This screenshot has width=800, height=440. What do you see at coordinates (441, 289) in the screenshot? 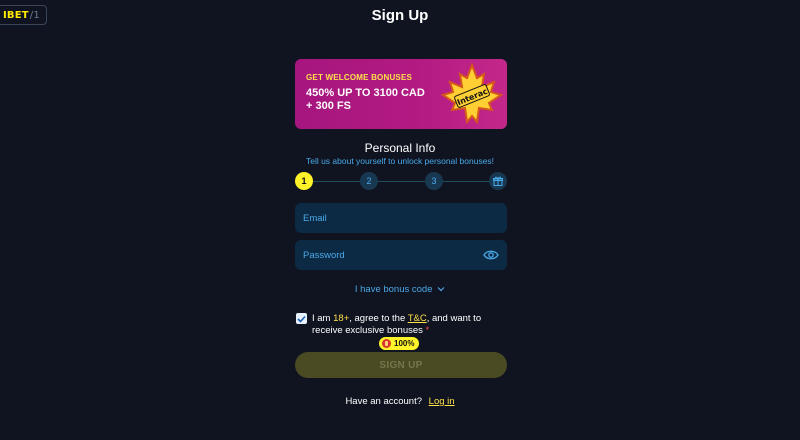
I see `chevron-down-icon` at bounding box center [441, 289].